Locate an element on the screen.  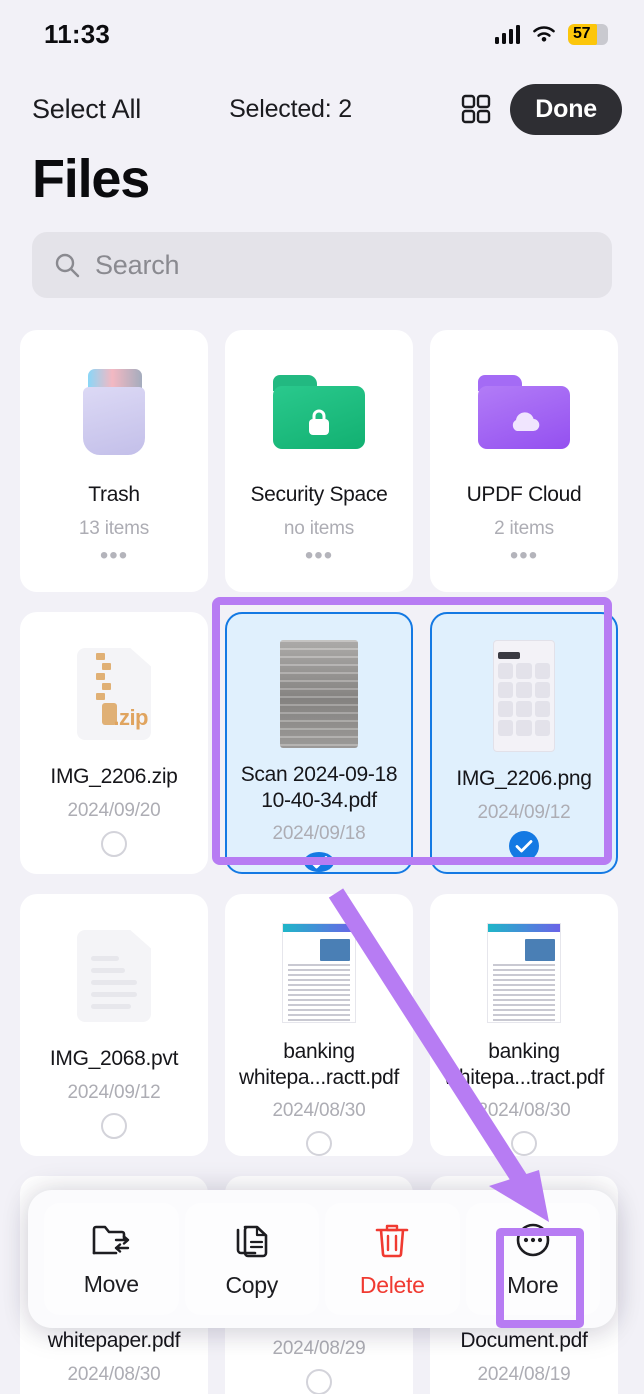
file-card-security-space: Security Space no items ••• is located at coordinates (319, 461).